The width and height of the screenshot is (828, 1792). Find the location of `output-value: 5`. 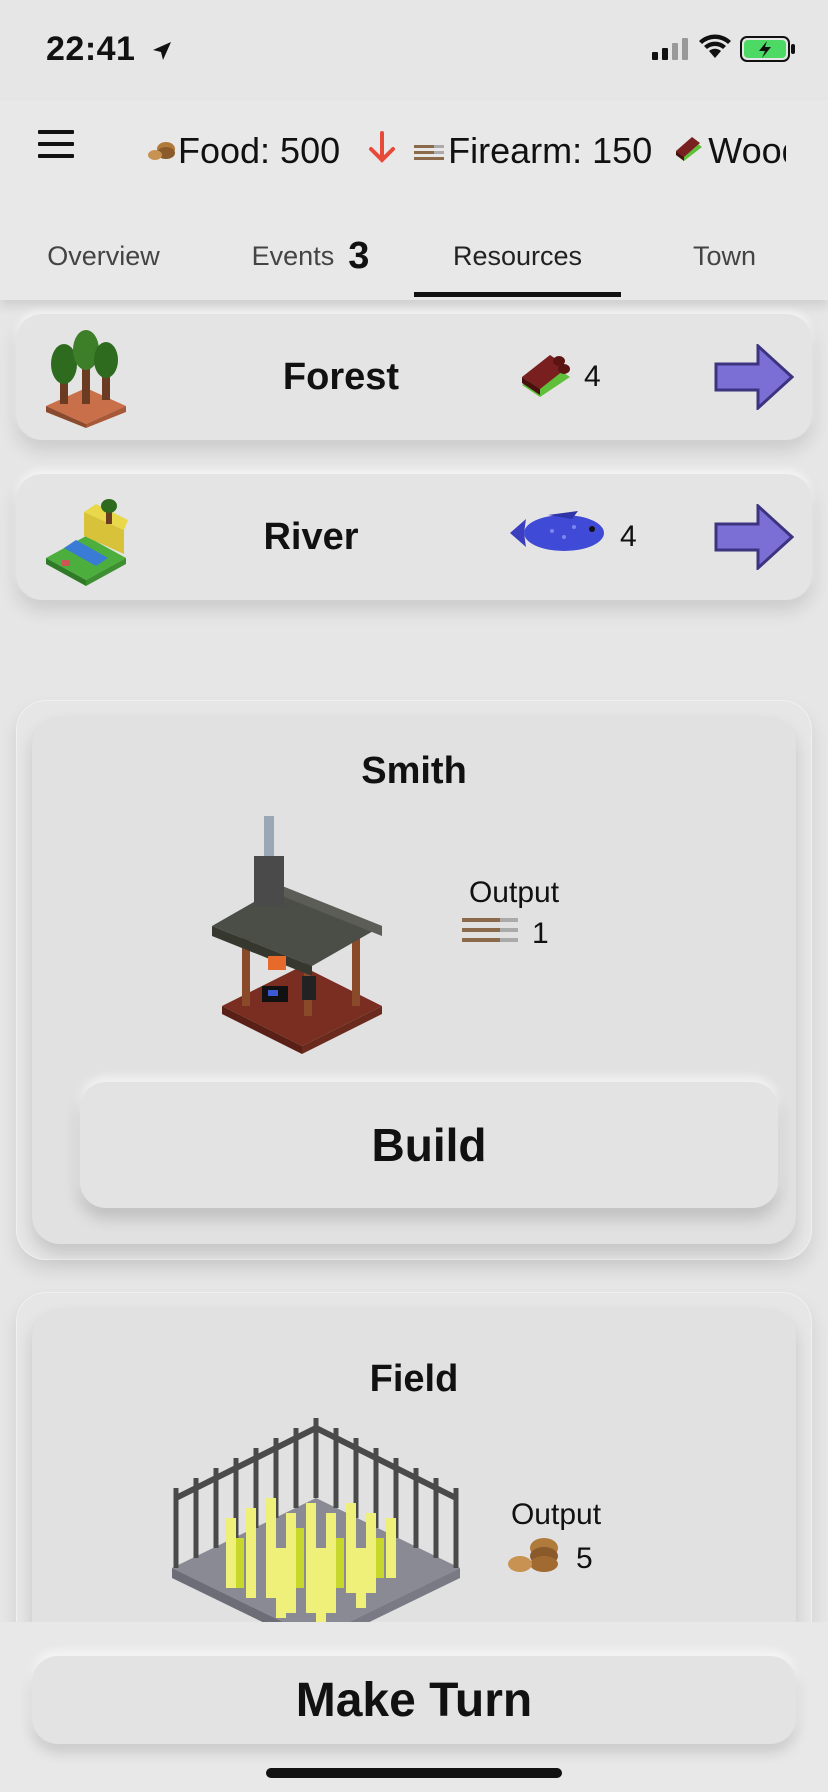

output-value: 5 is located at coordinates (549, 1559).